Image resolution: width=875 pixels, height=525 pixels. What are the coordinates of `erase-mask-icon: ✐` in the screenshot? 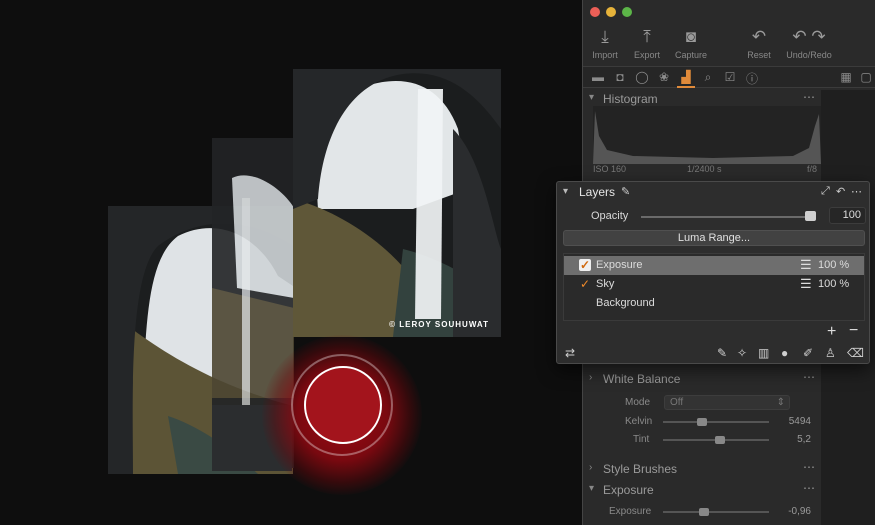 It's located at (808, 353).